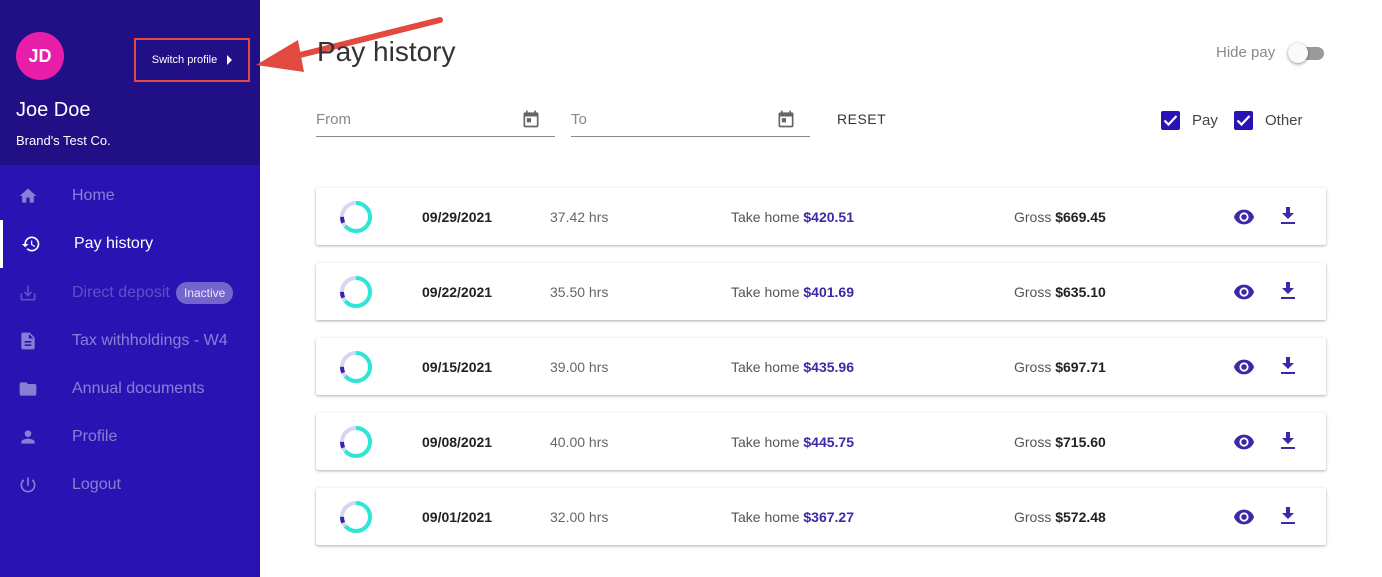 The image size is (1382, 577). Describe the element at coordinates (28, 195) in the screenshot. I see `home-icon` at that location.